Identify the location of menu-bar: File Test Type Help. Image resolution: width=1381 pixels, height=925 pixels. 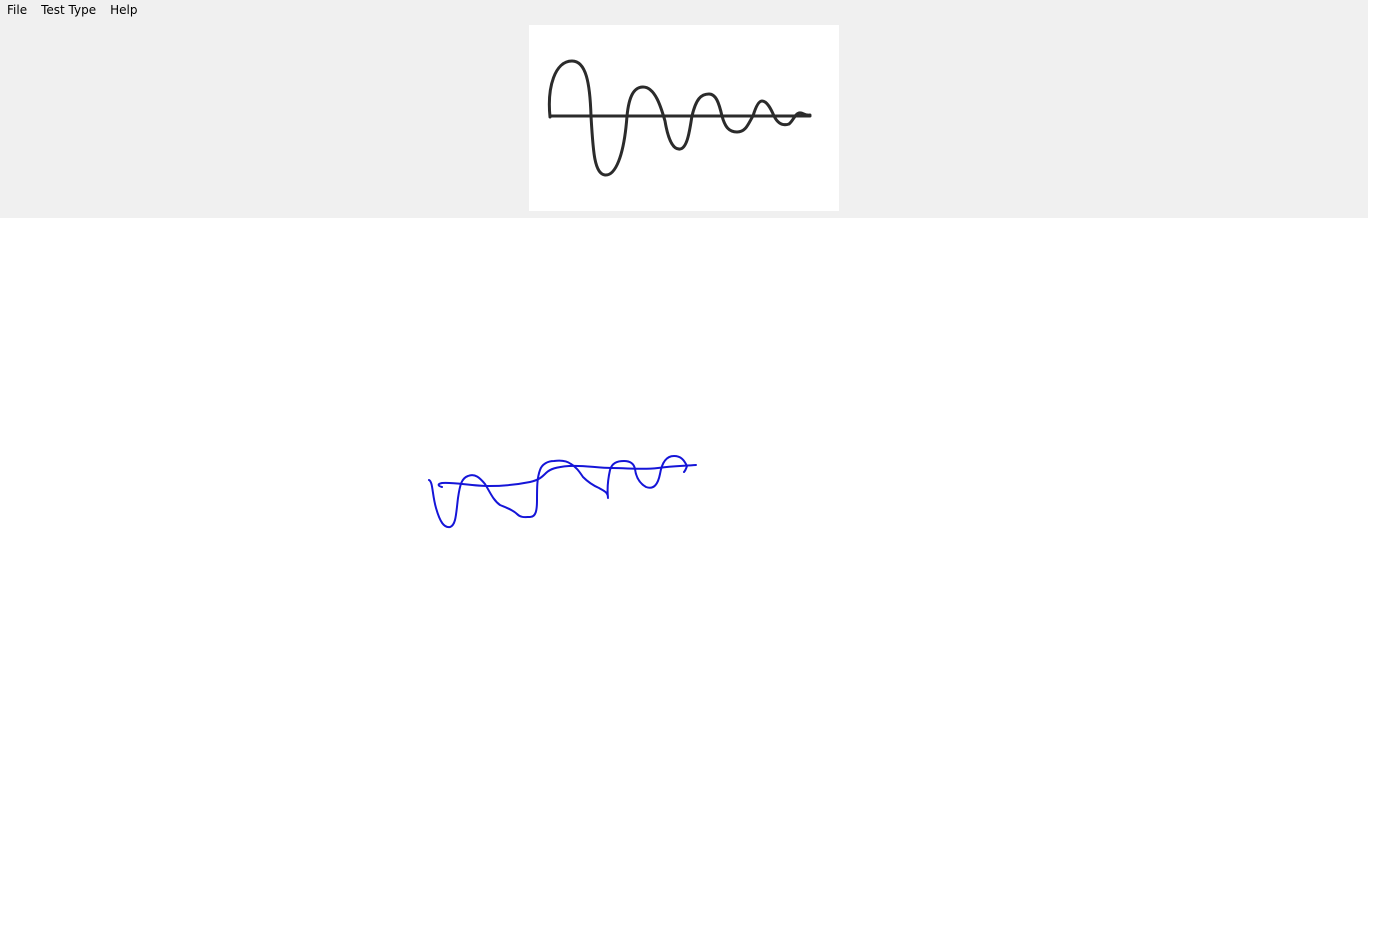
(68, 10).